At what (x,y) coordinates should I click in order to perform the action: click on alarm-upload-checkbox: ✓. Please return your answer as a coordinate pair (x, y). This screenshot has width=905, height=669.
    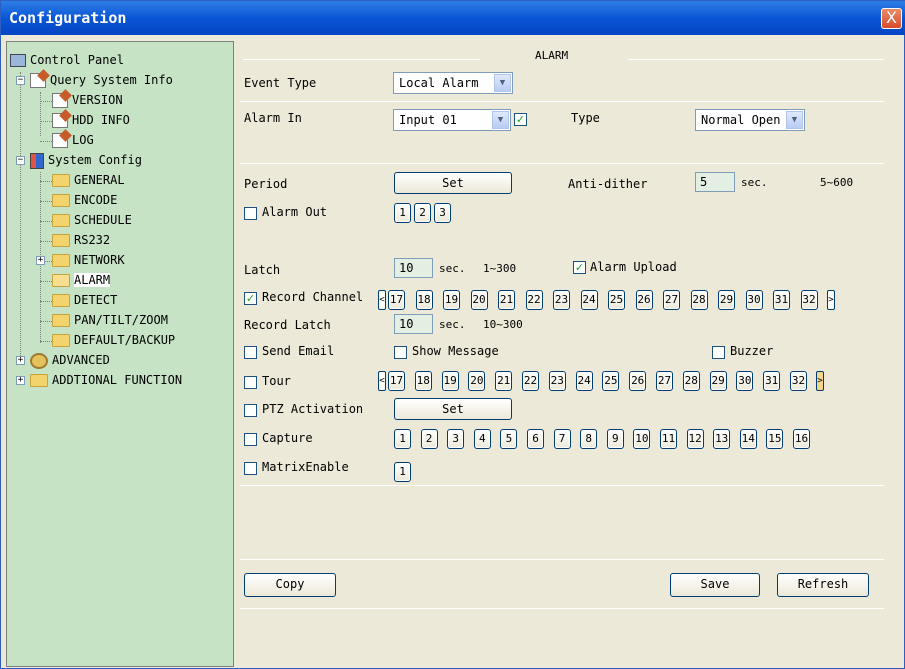
    Looking at the image, I should click on (579, 267).